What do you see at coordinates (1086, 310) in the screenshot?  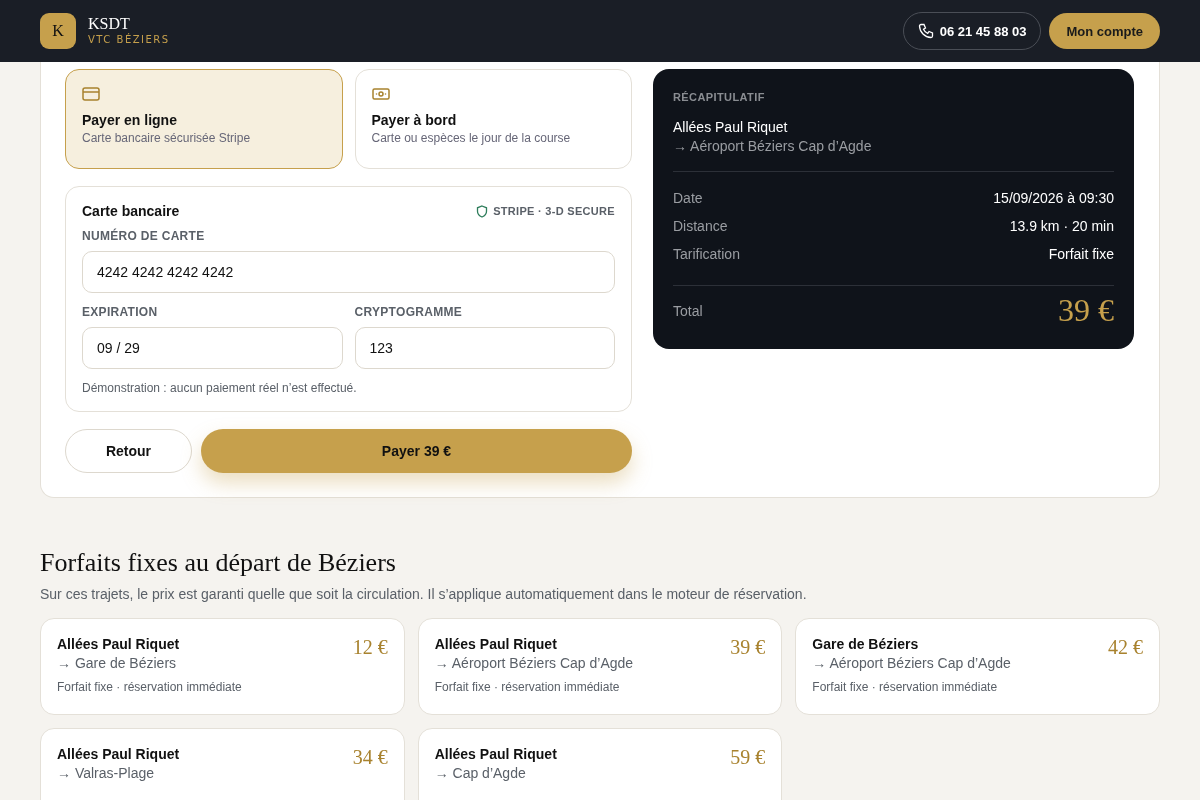 I see `total-price: 39 €` at bounding box center [1086, 310].